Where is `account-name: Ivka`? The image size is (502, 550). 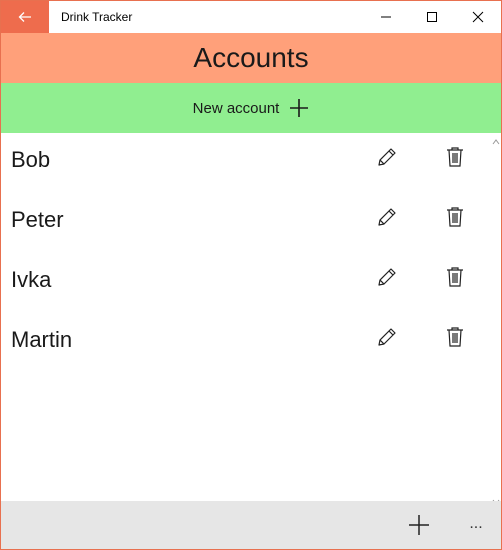 account-name: Ivka is located at coordinates (31, 279).